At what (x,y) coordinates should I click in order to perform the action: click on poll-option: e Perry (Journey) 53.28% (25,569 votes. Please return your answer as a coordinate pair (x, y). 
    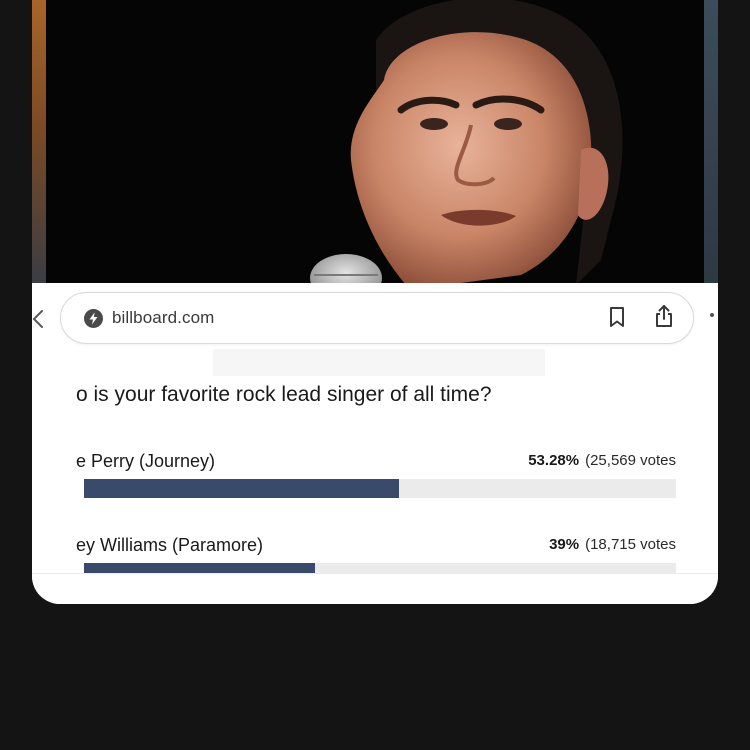
    Looking at the image, I should click on (376, 481).